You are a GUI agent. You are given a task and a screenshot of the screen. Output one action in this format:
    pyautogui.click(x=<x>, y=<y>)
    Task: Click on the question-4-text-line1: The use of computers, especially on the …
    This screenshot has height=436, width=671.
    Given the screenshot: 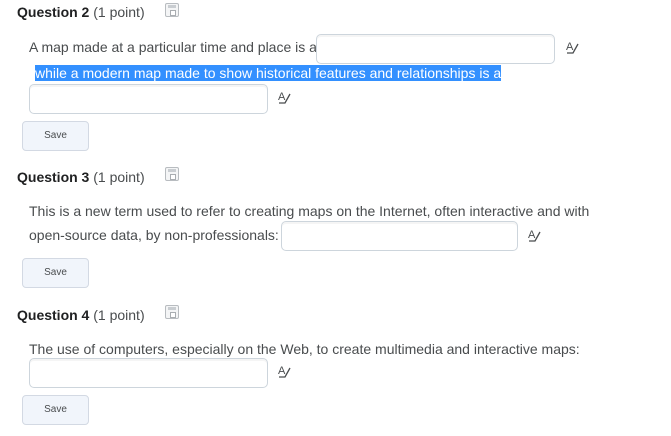 What is the action you would take?
    pyautogui.click(x=304, y=349)
    